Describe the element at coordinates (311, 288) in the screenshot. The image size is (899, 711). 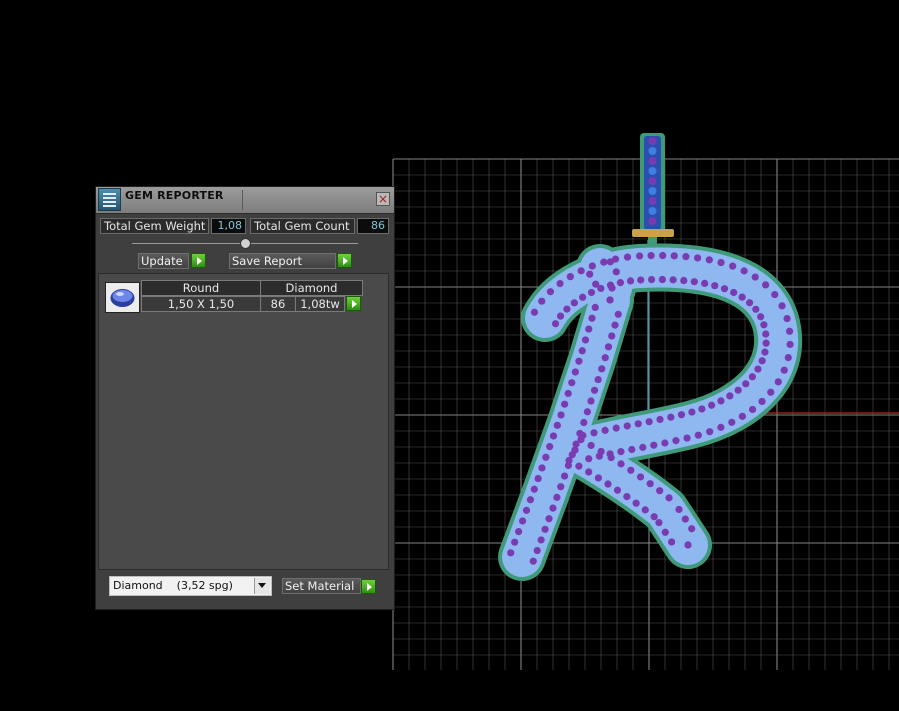
I see `column-header-material: Diamond` at that location.